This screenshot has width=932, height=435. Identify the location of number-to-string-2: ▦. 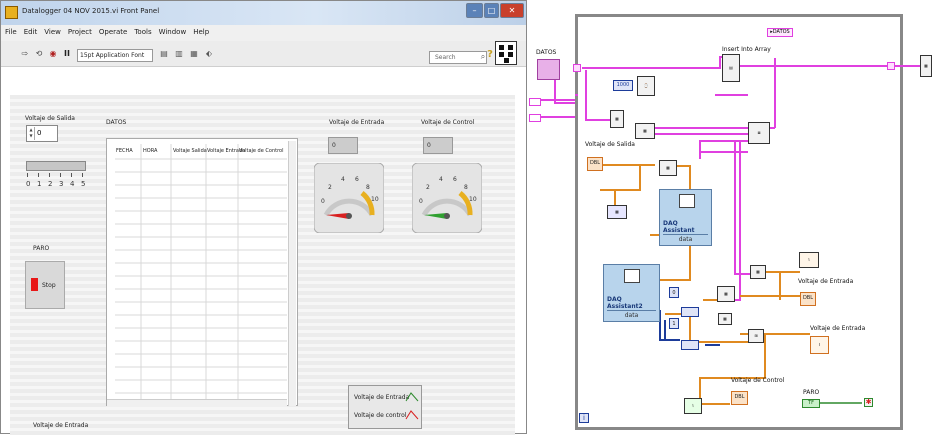
(726, 294).